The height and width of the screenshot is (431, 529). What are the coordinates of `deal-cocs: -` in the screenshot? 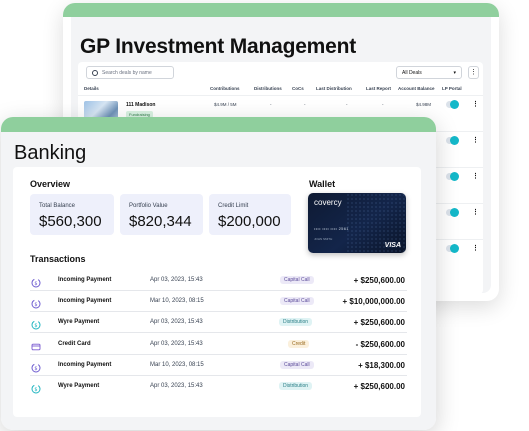 It's located at (305, 104).